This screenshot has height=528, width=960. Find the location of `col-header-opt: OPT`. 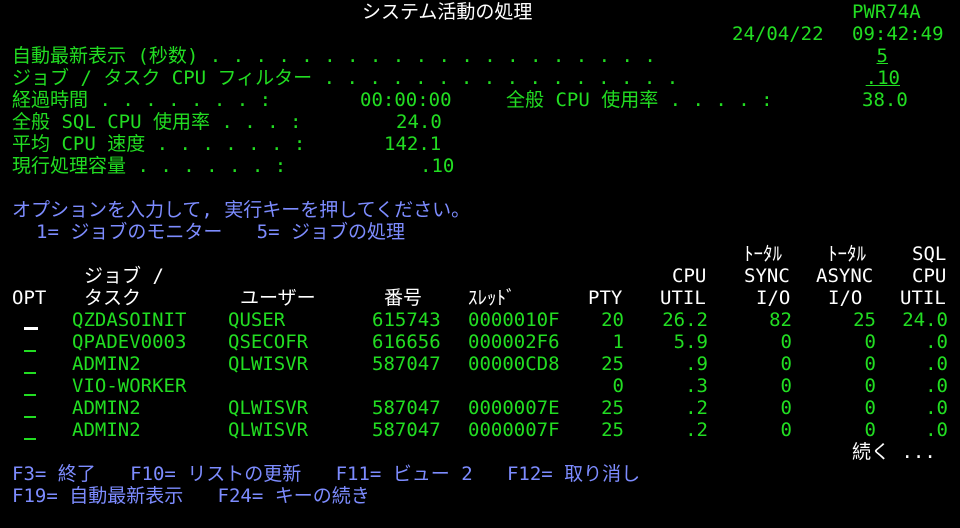

col-header-opt: OPT is located at coordinates (29, 298).